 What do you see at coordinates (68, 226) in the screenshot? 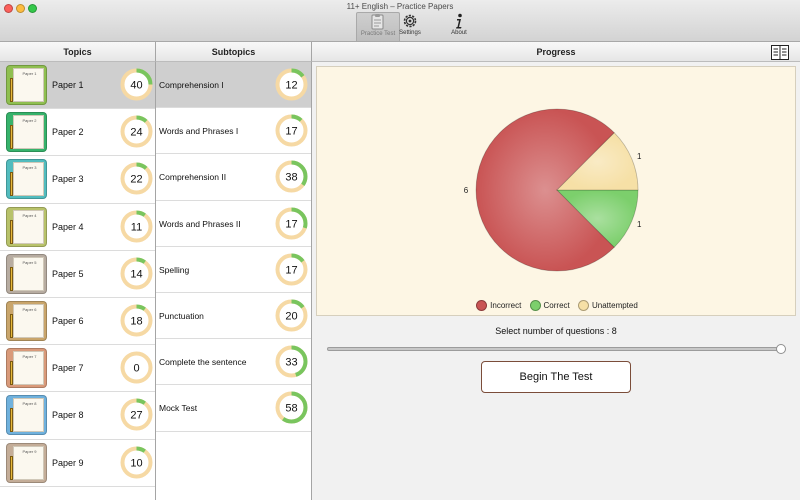
I see `topic-label: Paper 4` at bounding box center [68, 226].